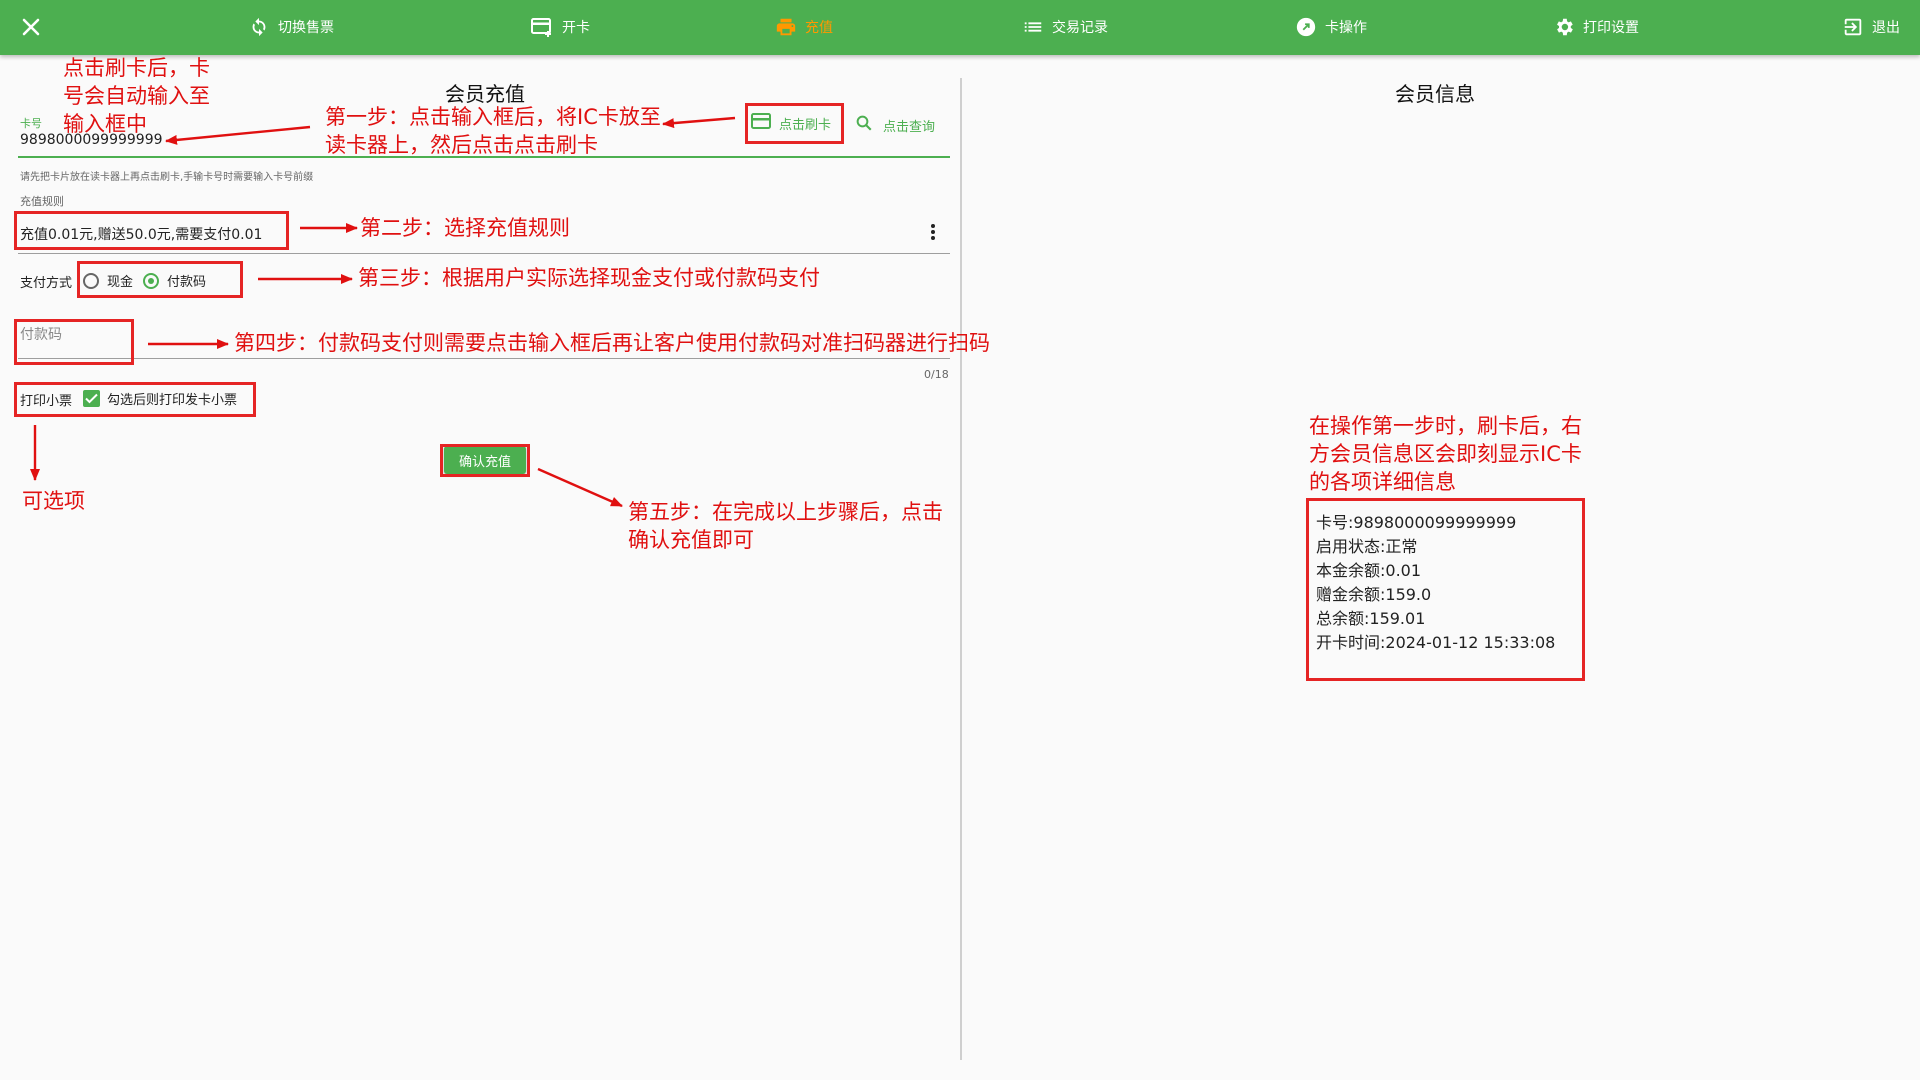 This screenshot has width=1920, height=1080. I want to click on nav-label: 切换售票, so click(306, 28).